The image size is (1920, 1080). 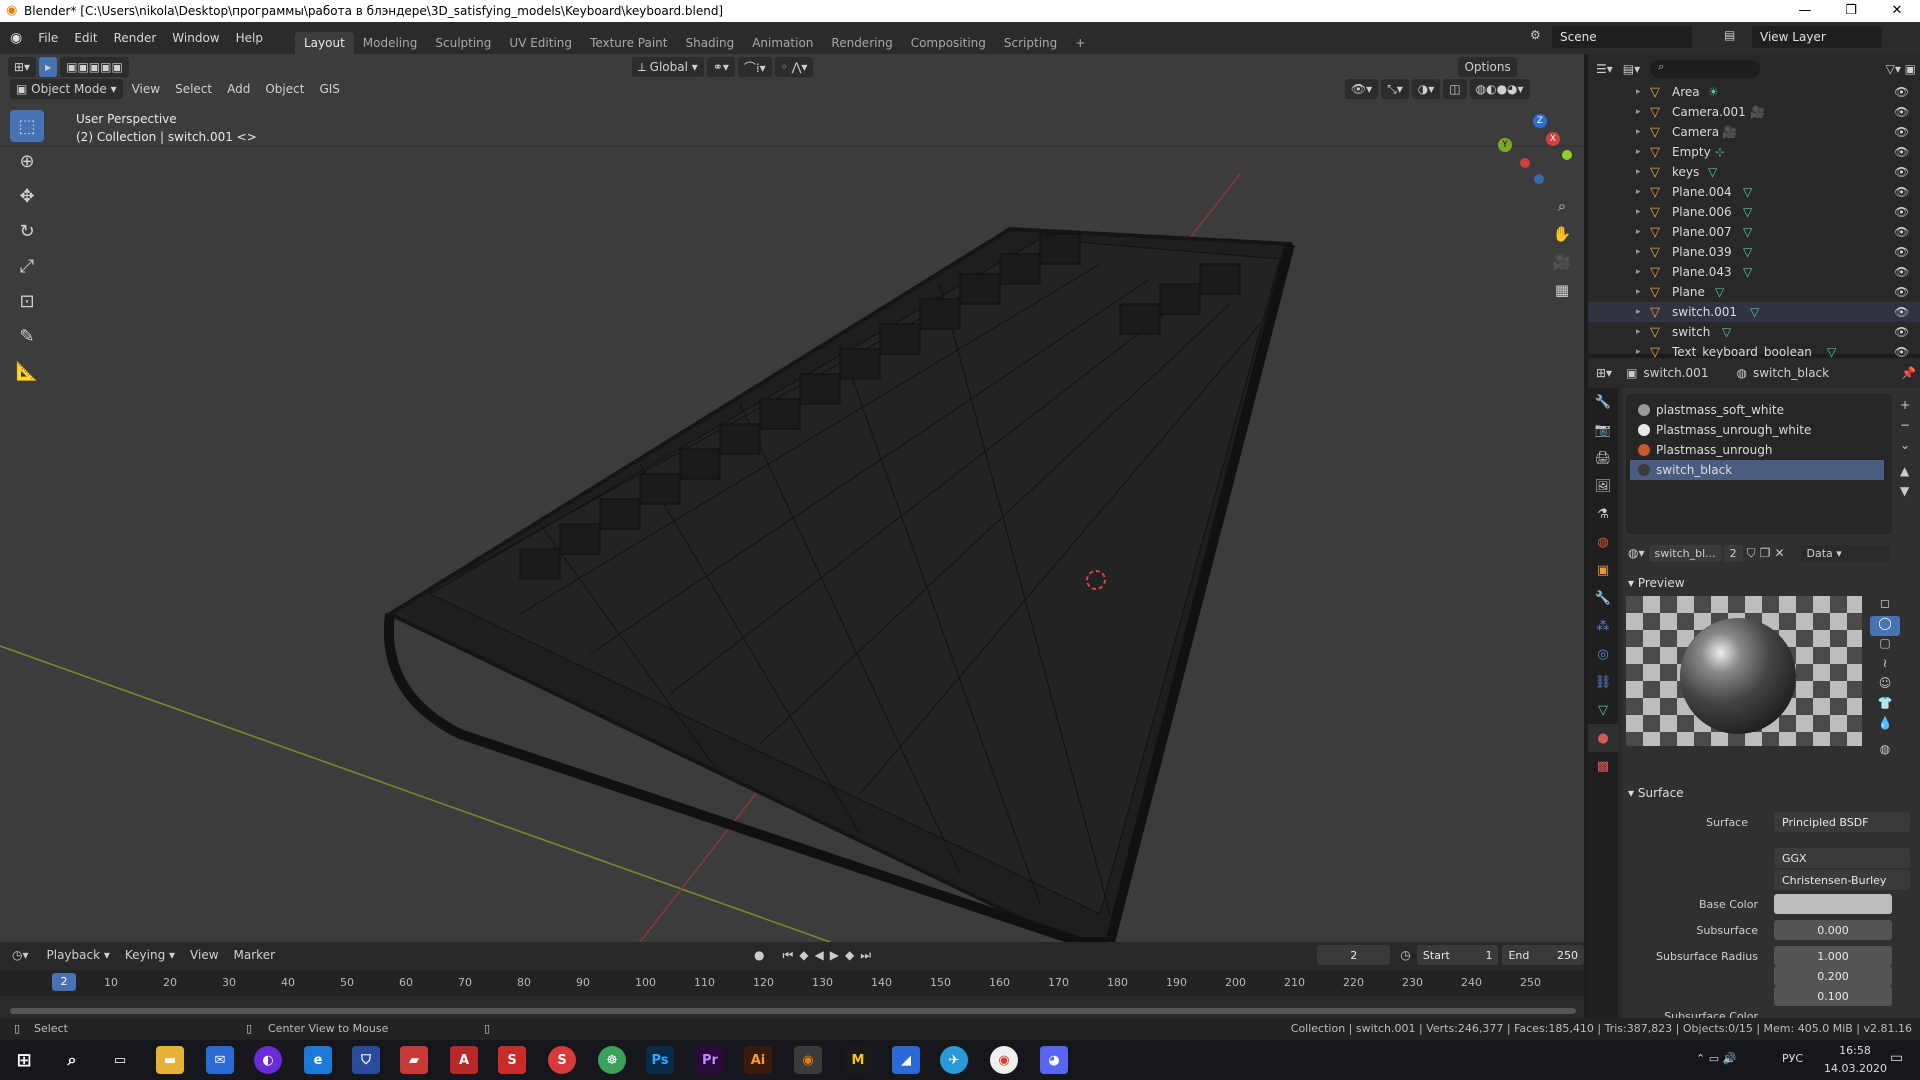 What do you see at coordinates (1080, 43) in the screenshot?
I see `add-workspace-button: +` at bounding box center [1080, 43].